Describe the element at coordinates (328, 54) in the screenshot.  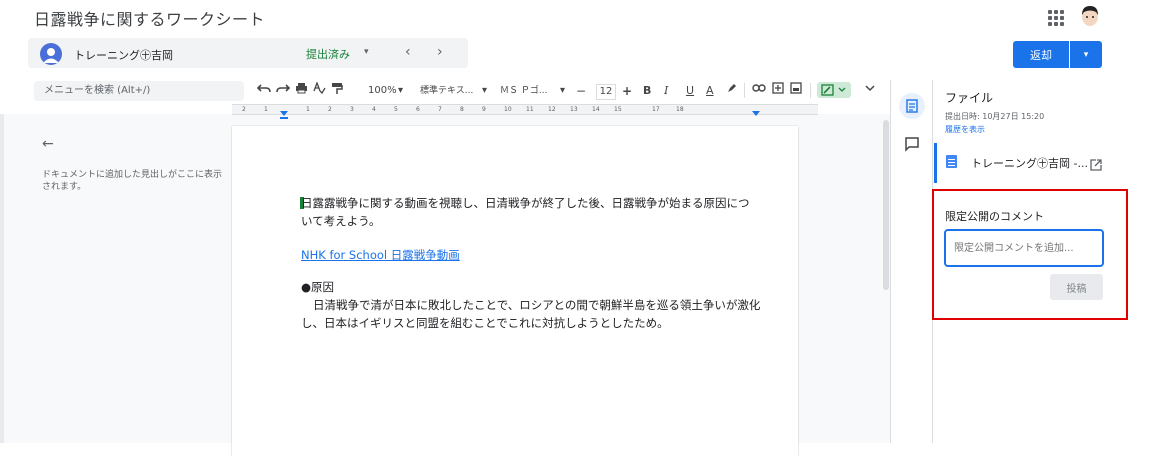
I see `submission-status: 提出済み` at that location.